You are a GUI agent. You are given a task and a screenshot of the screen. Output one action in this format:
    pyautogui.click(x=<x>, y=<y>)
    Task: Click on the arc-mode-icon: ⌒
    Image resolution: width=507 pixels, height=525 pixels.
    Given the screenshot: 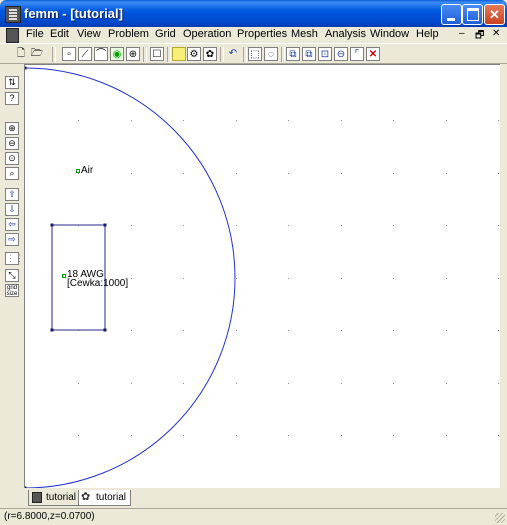 What is the action you would take?
    pyautogui.click(x=101, y=54)
    